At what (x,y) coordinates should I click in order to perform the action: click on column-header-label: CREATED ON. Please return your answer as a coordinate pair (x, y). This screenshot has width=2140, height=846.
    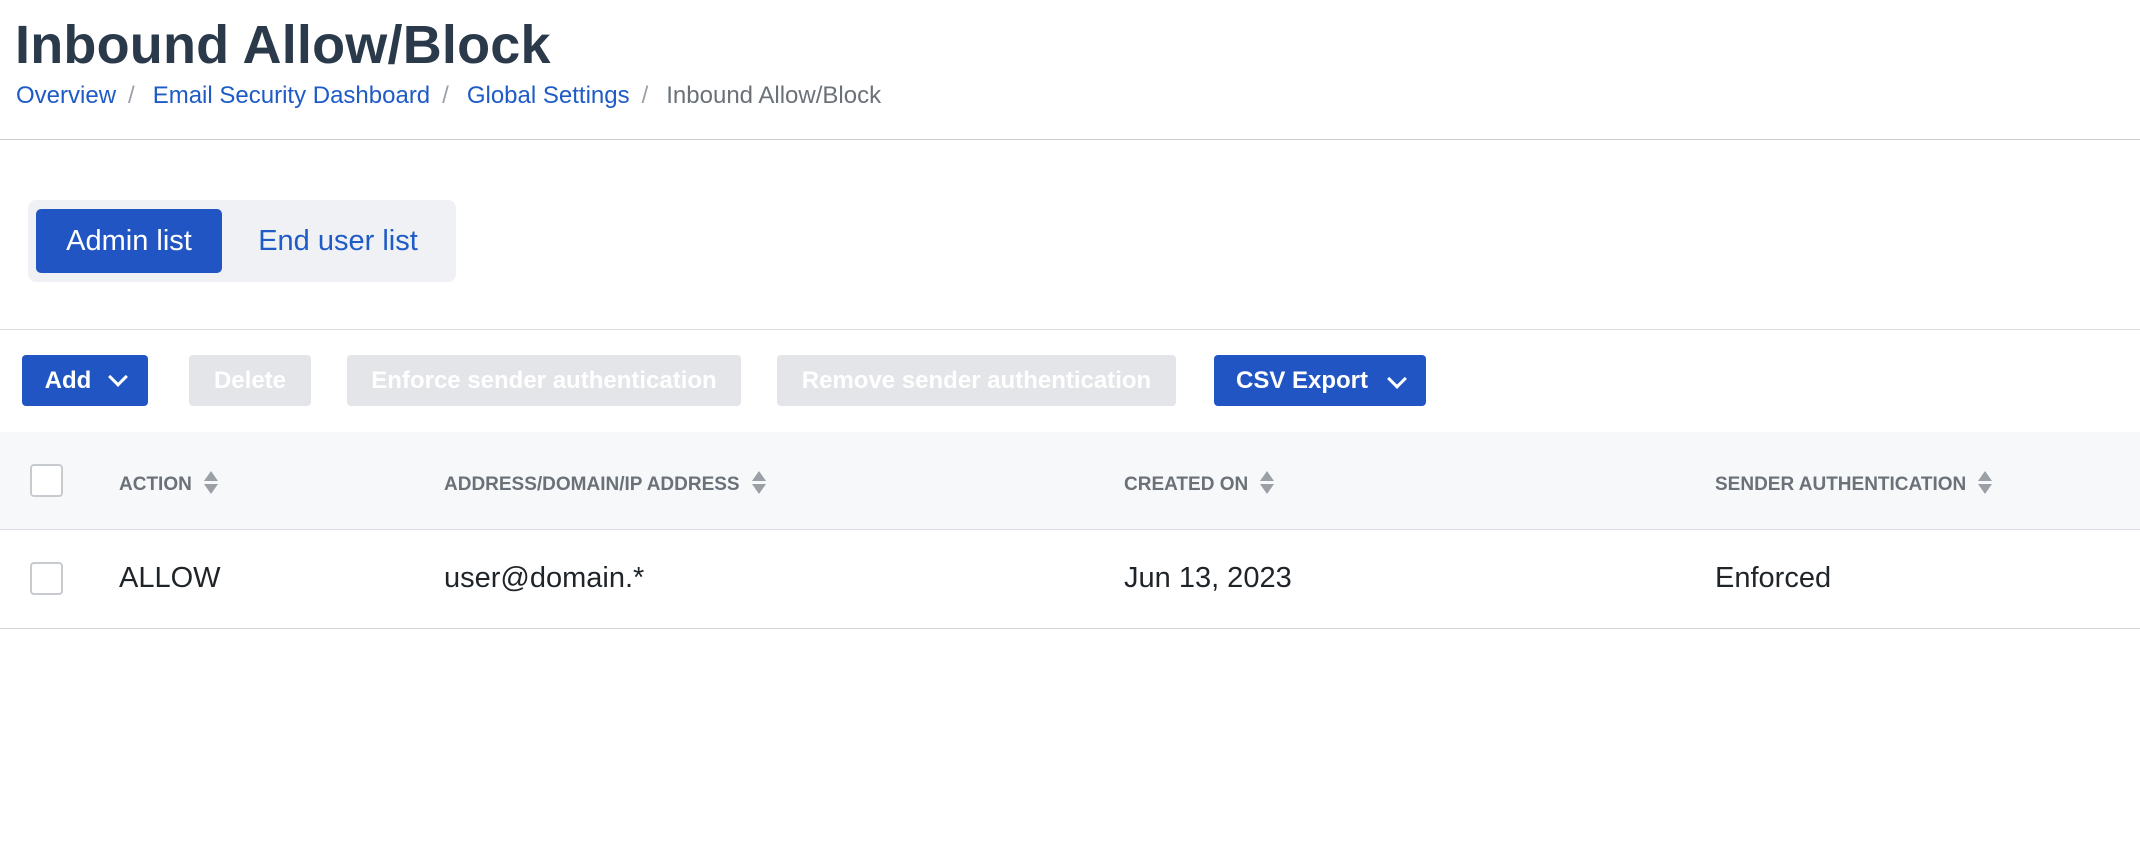
    Looking at the image, I should click on (1186, 484).